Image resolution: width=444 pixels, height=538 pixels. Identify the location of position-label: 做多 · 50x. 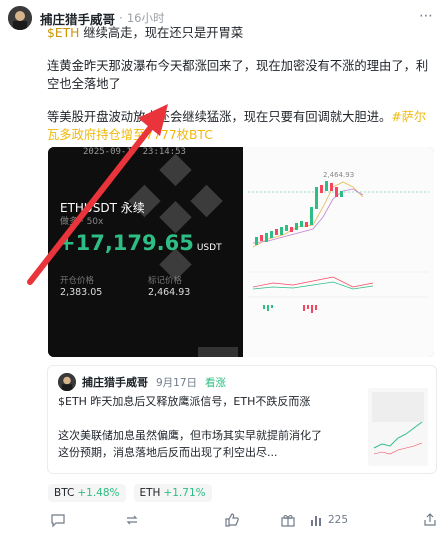
(82, 222).